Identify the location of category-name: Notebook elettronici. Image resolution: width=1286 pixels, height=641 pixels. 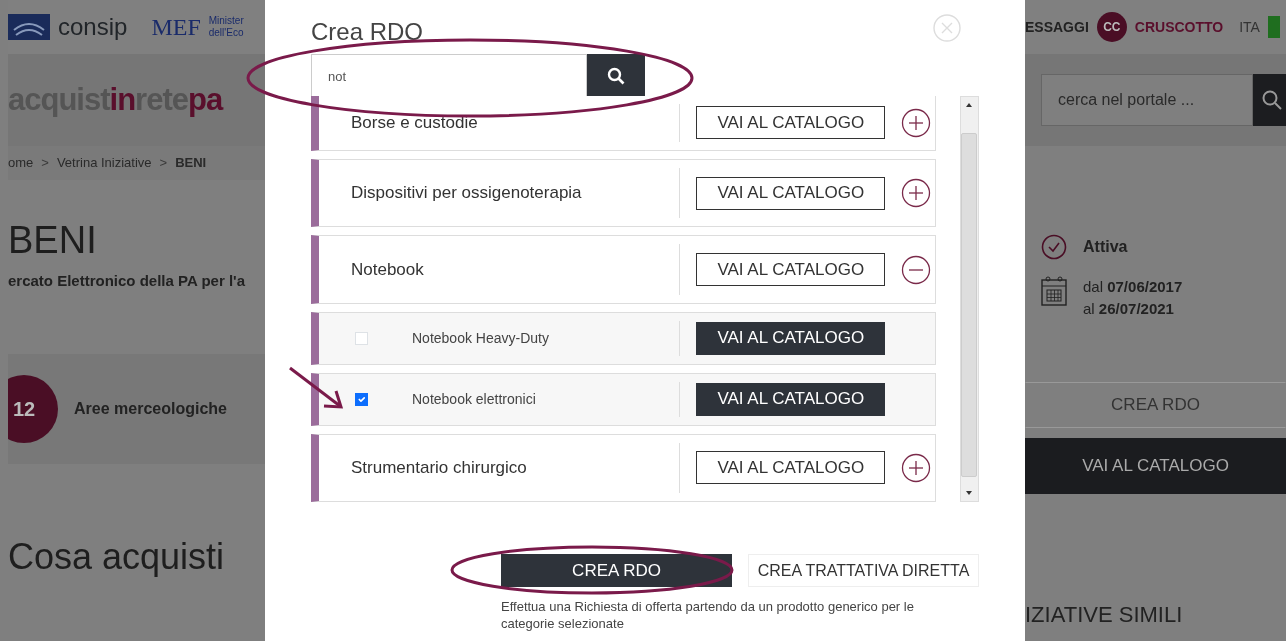
(474, 399).